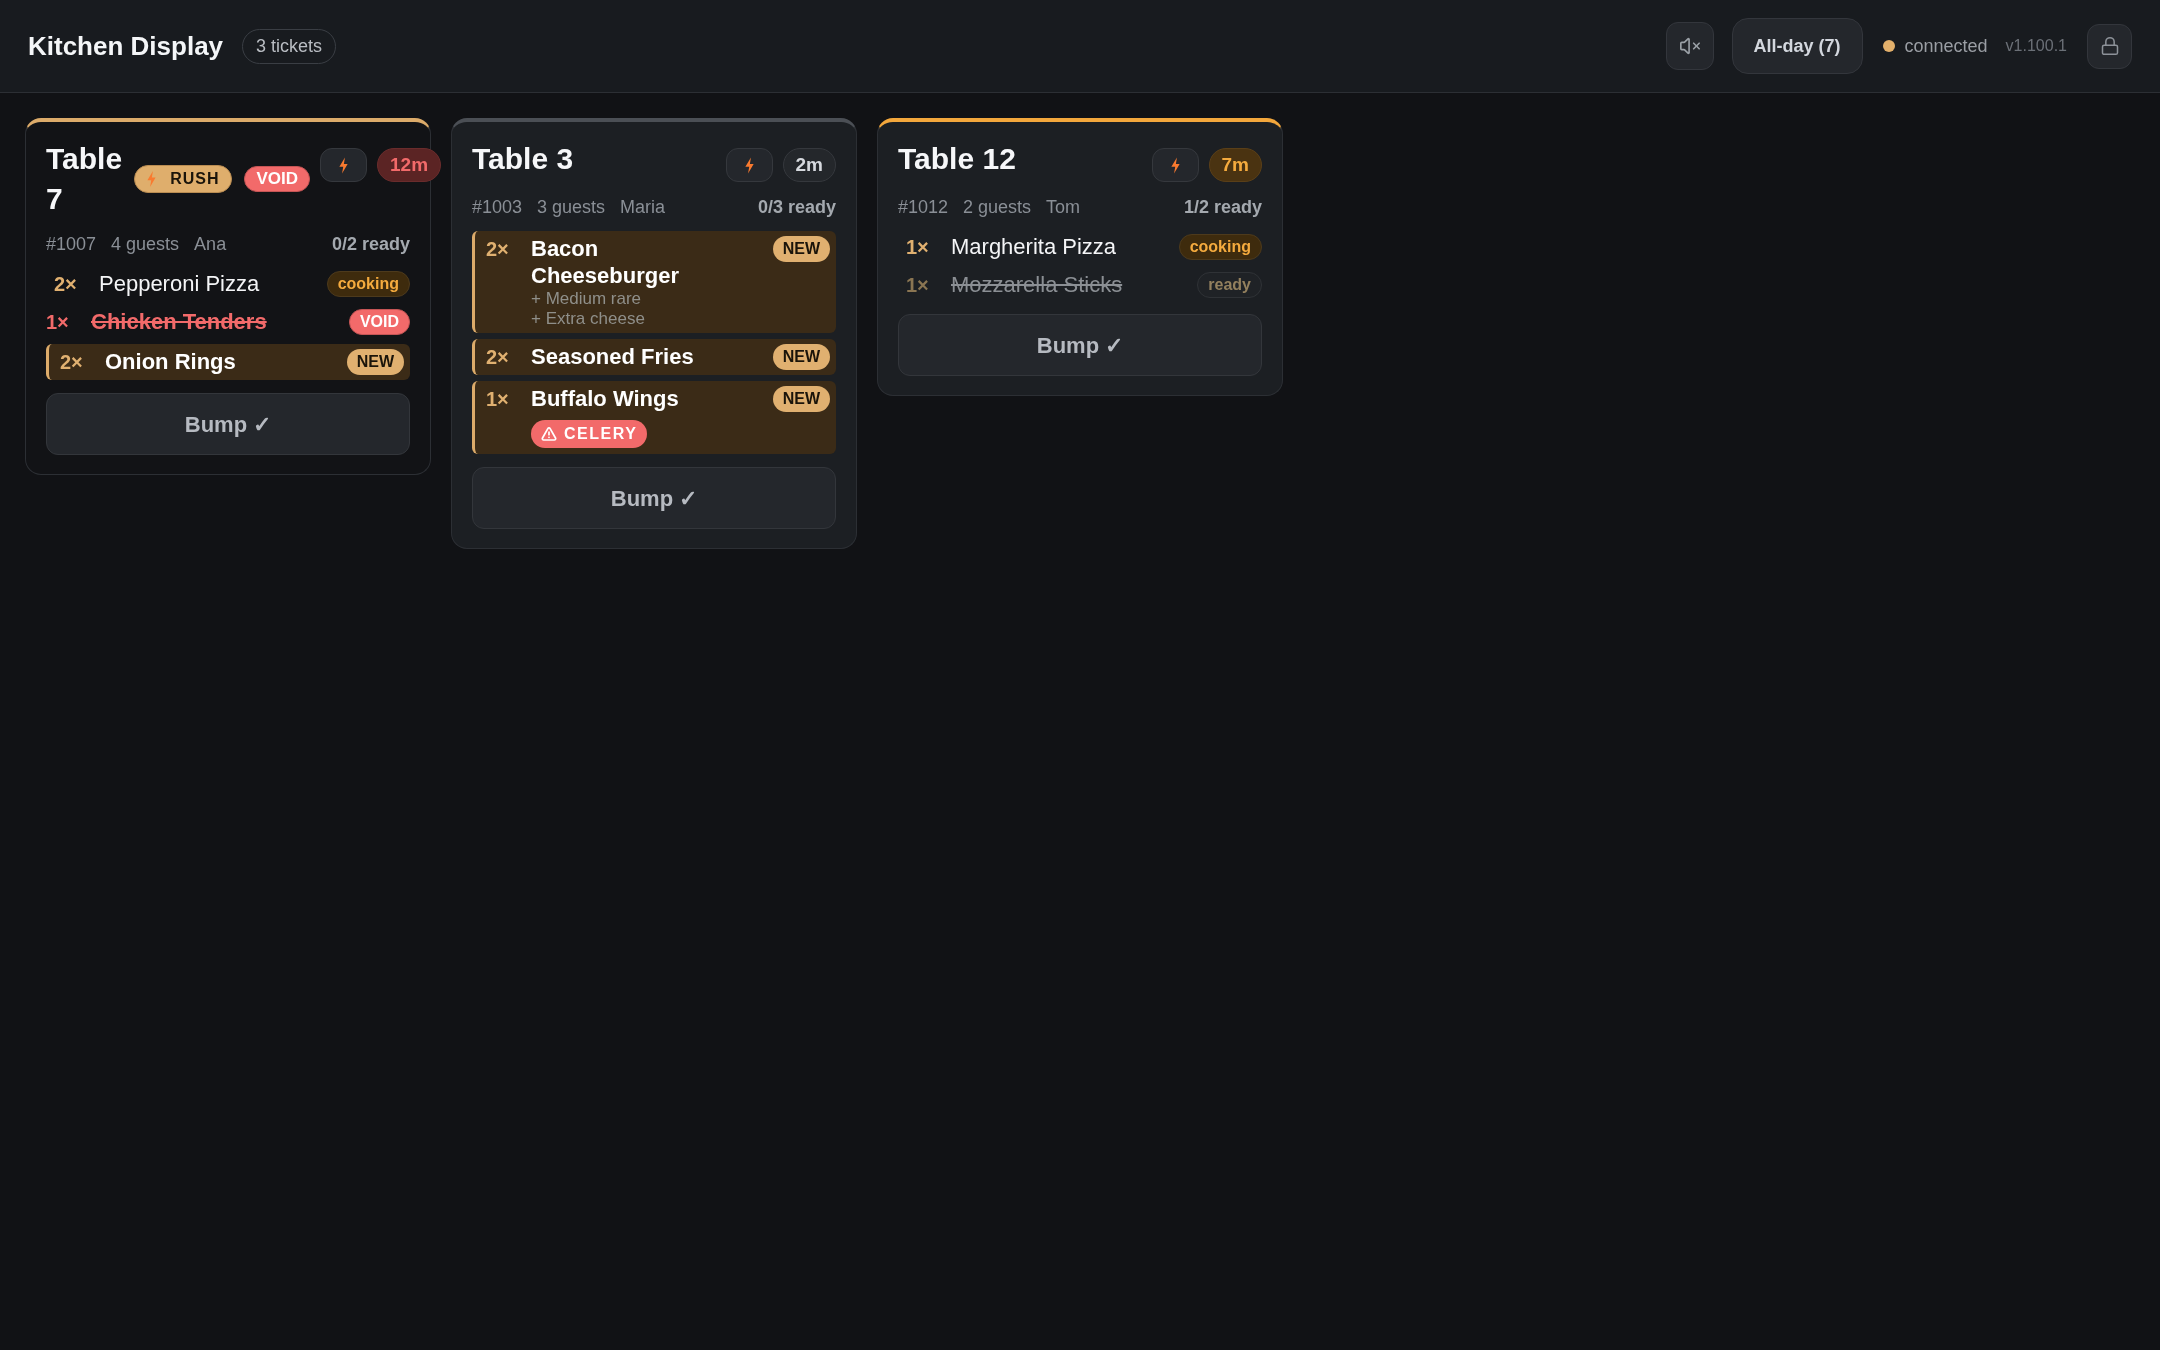 This screenshot has width=2160, height=1350. What do you see at coordinates (796, 207) in the screenshot?
I see `ready-count: 0/3 ready` at bounding box center [796, 207].